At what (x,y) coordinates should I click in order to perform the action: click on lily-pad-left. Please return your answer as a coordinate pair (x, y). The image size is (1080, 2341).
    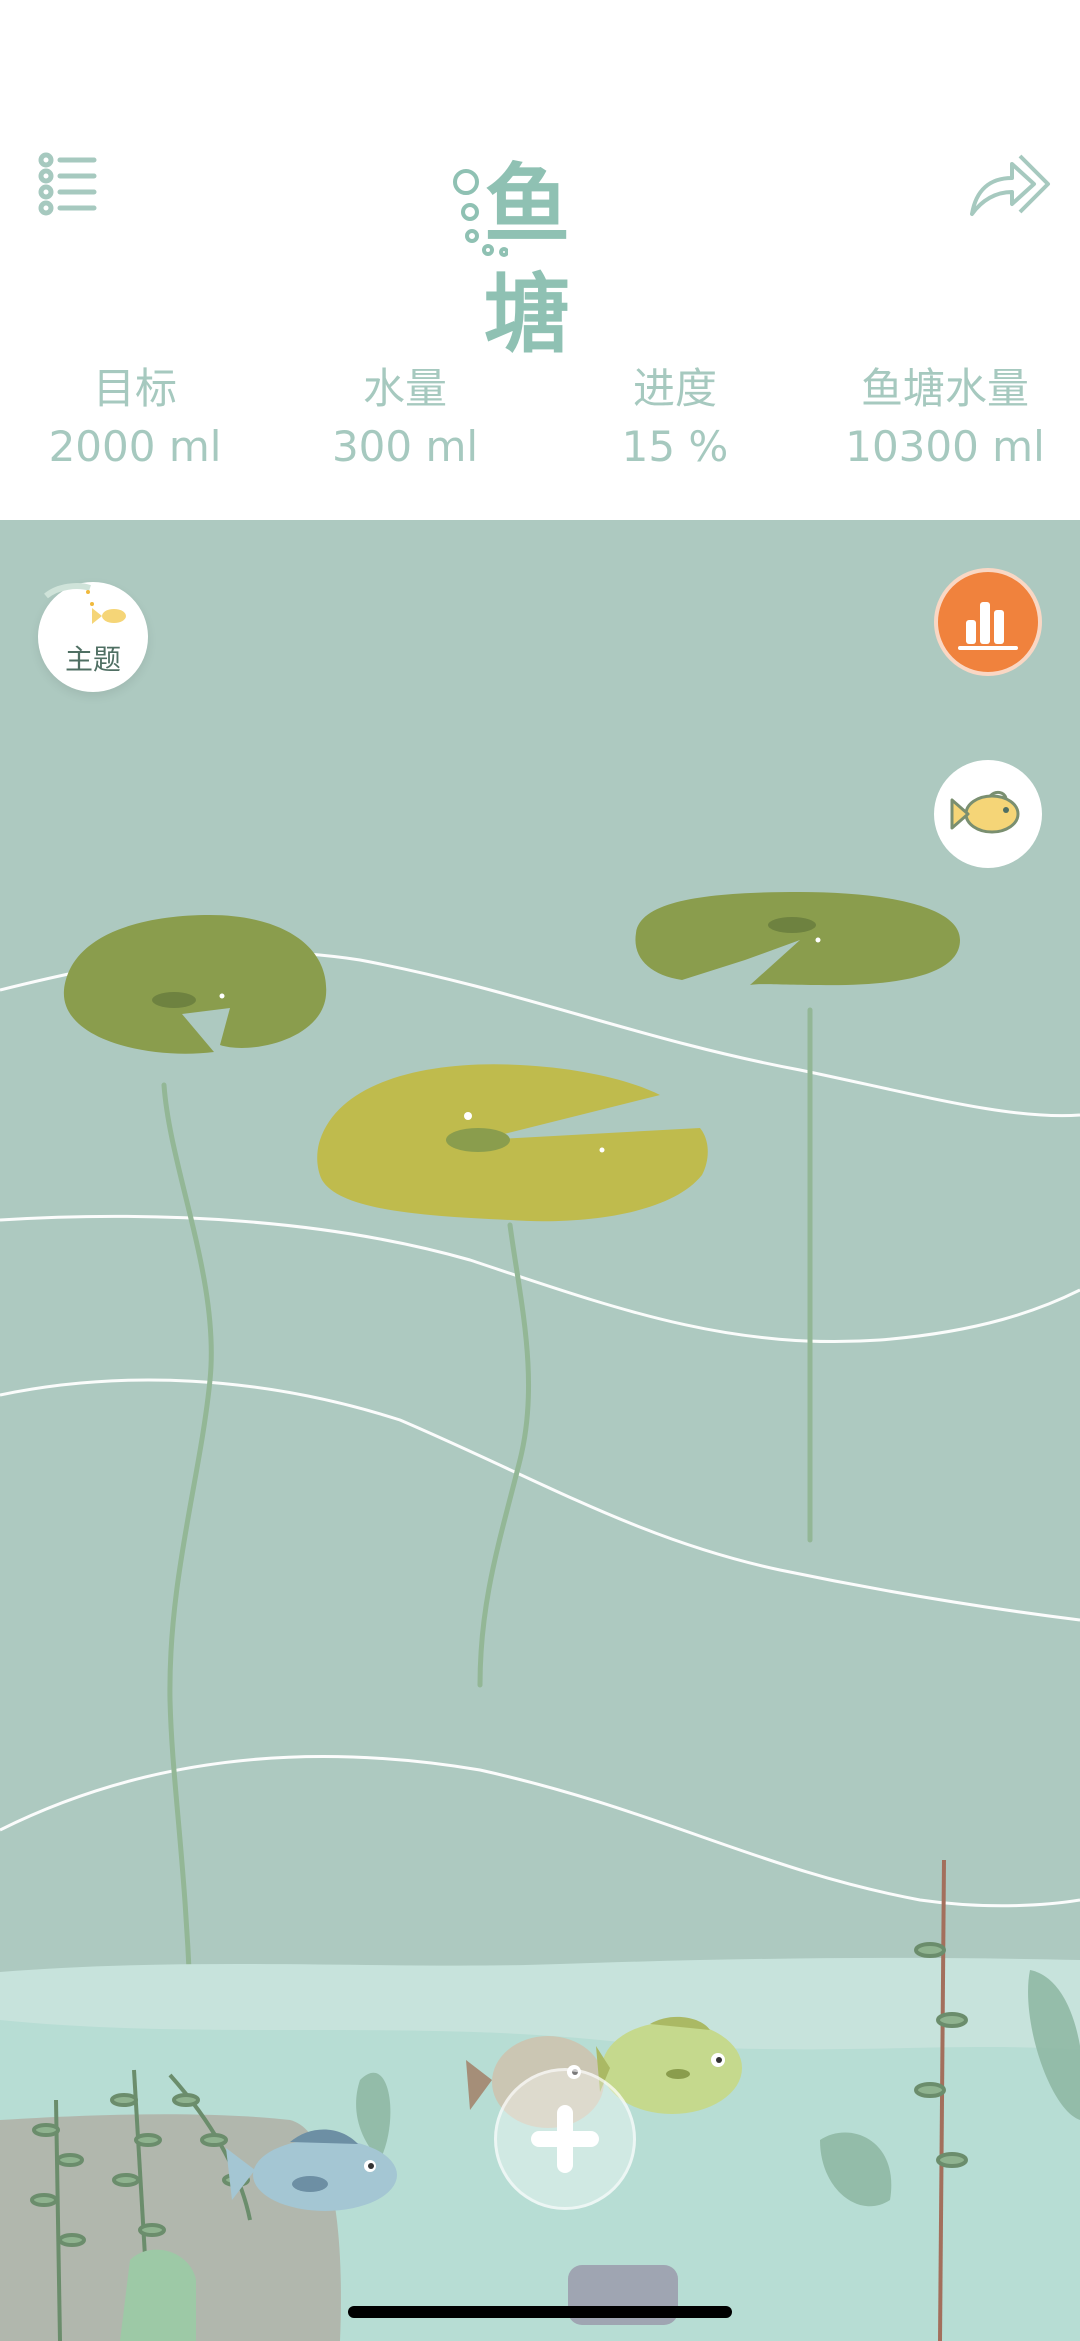
    Looking at the image, I should click on (195, 984).